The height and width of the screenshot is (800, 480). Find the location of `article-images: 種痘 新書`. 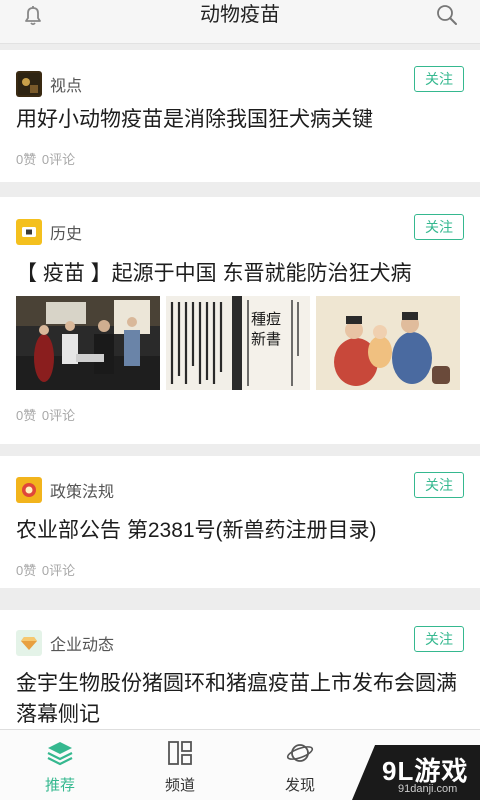

article-images: 種痘 新書 is located at coordinates (238, 343).